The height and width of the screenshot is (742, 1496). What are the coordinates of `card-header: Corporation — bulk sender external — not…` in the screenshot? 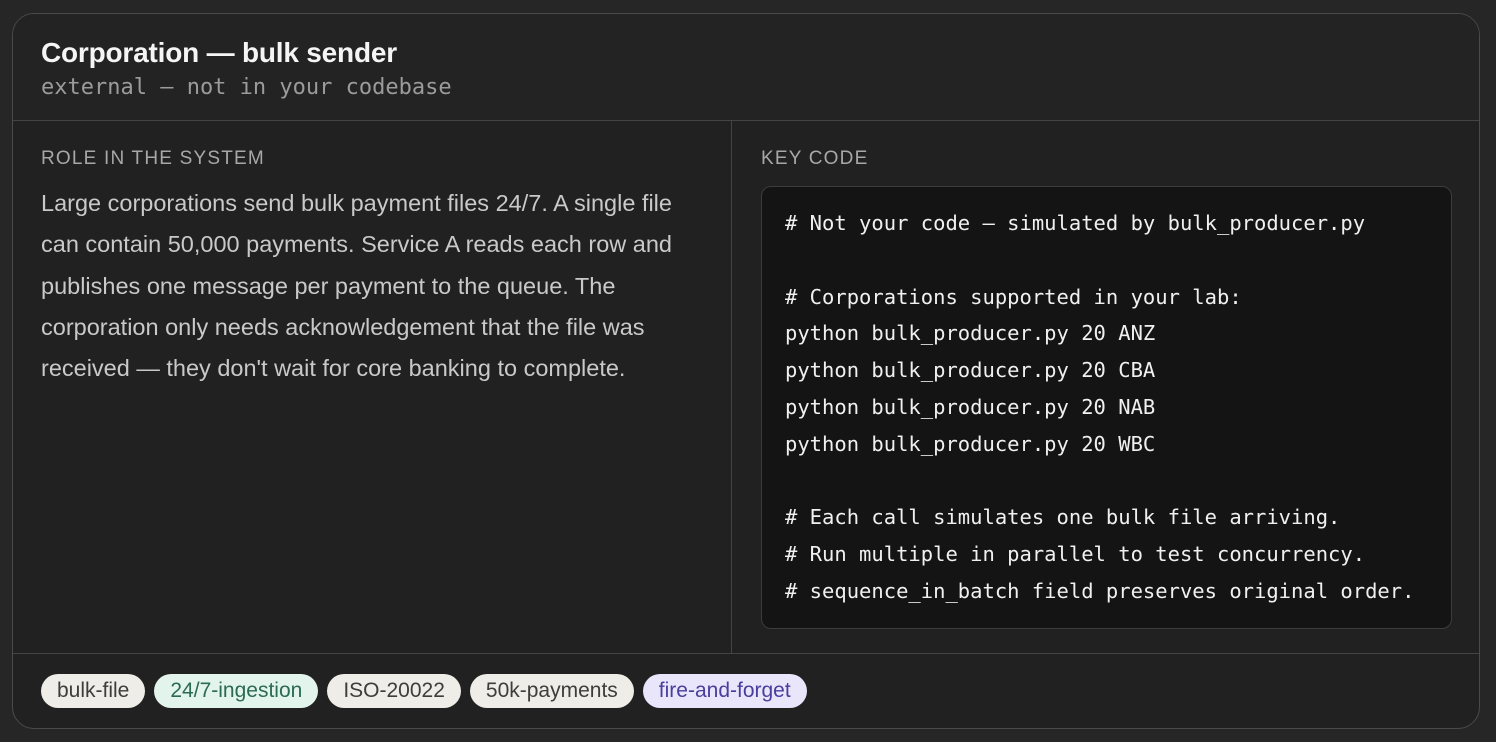 It's located at (746, 67).